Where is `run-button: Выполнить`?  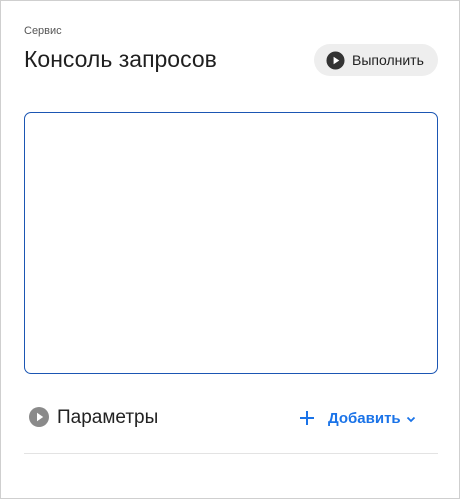 run-button: Выполнить is located at coordinates (376, 60).